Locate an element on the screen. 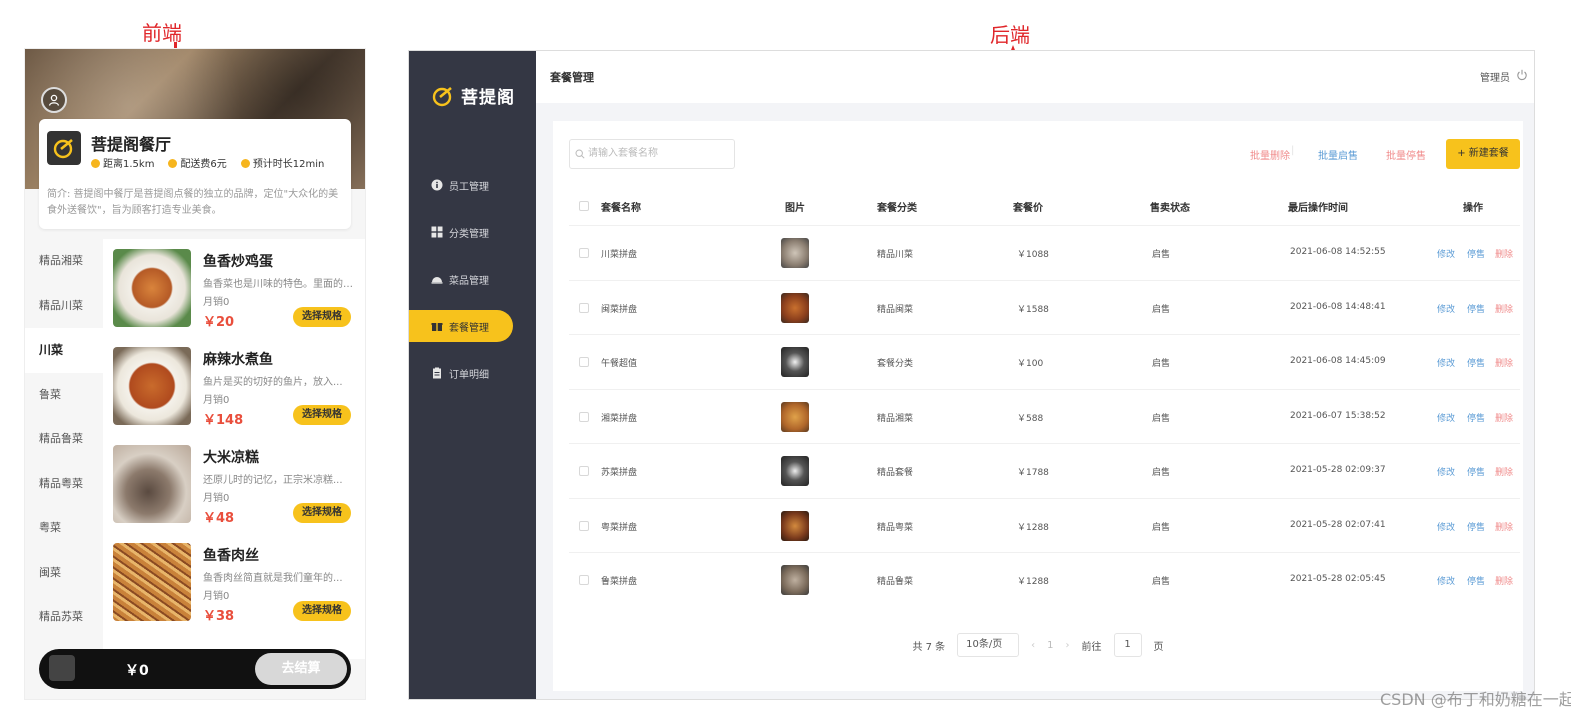 The width and height of the screenshot is (1571, 718). setmeal-name: 午餐超值 is located at coordinates (619, 364).